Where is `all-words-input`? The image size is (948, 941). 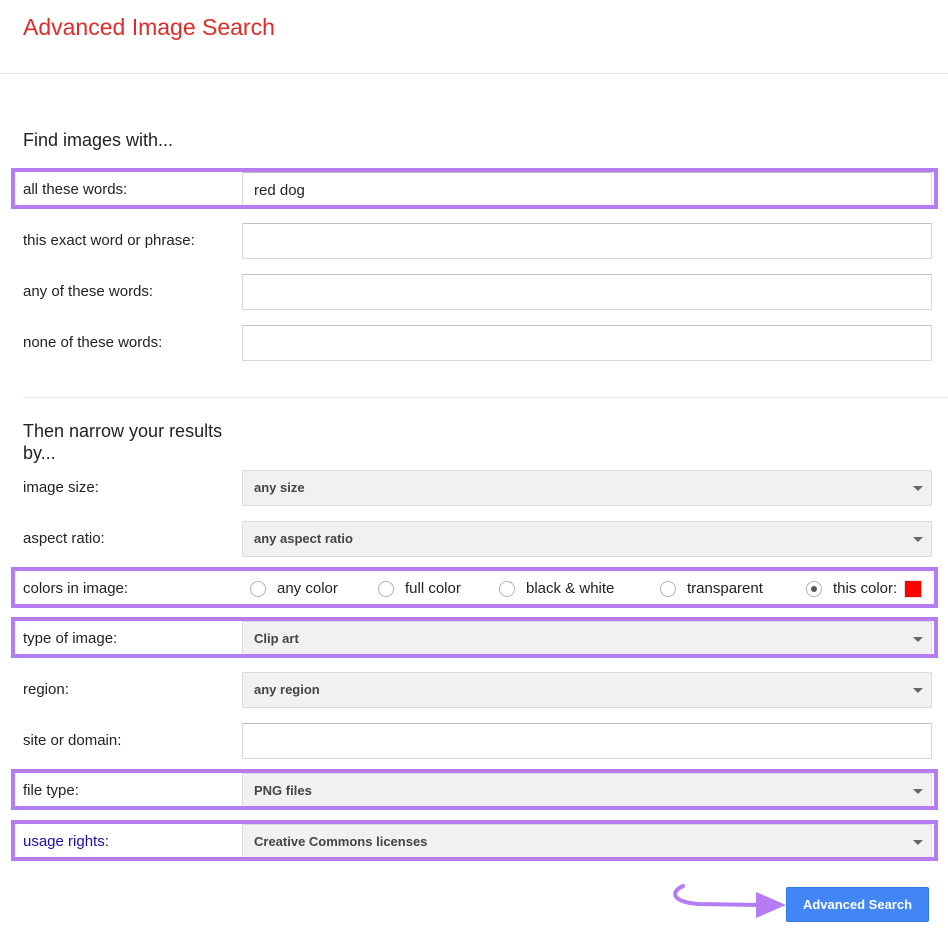
all-words-input is located at coordinates (587, 190).